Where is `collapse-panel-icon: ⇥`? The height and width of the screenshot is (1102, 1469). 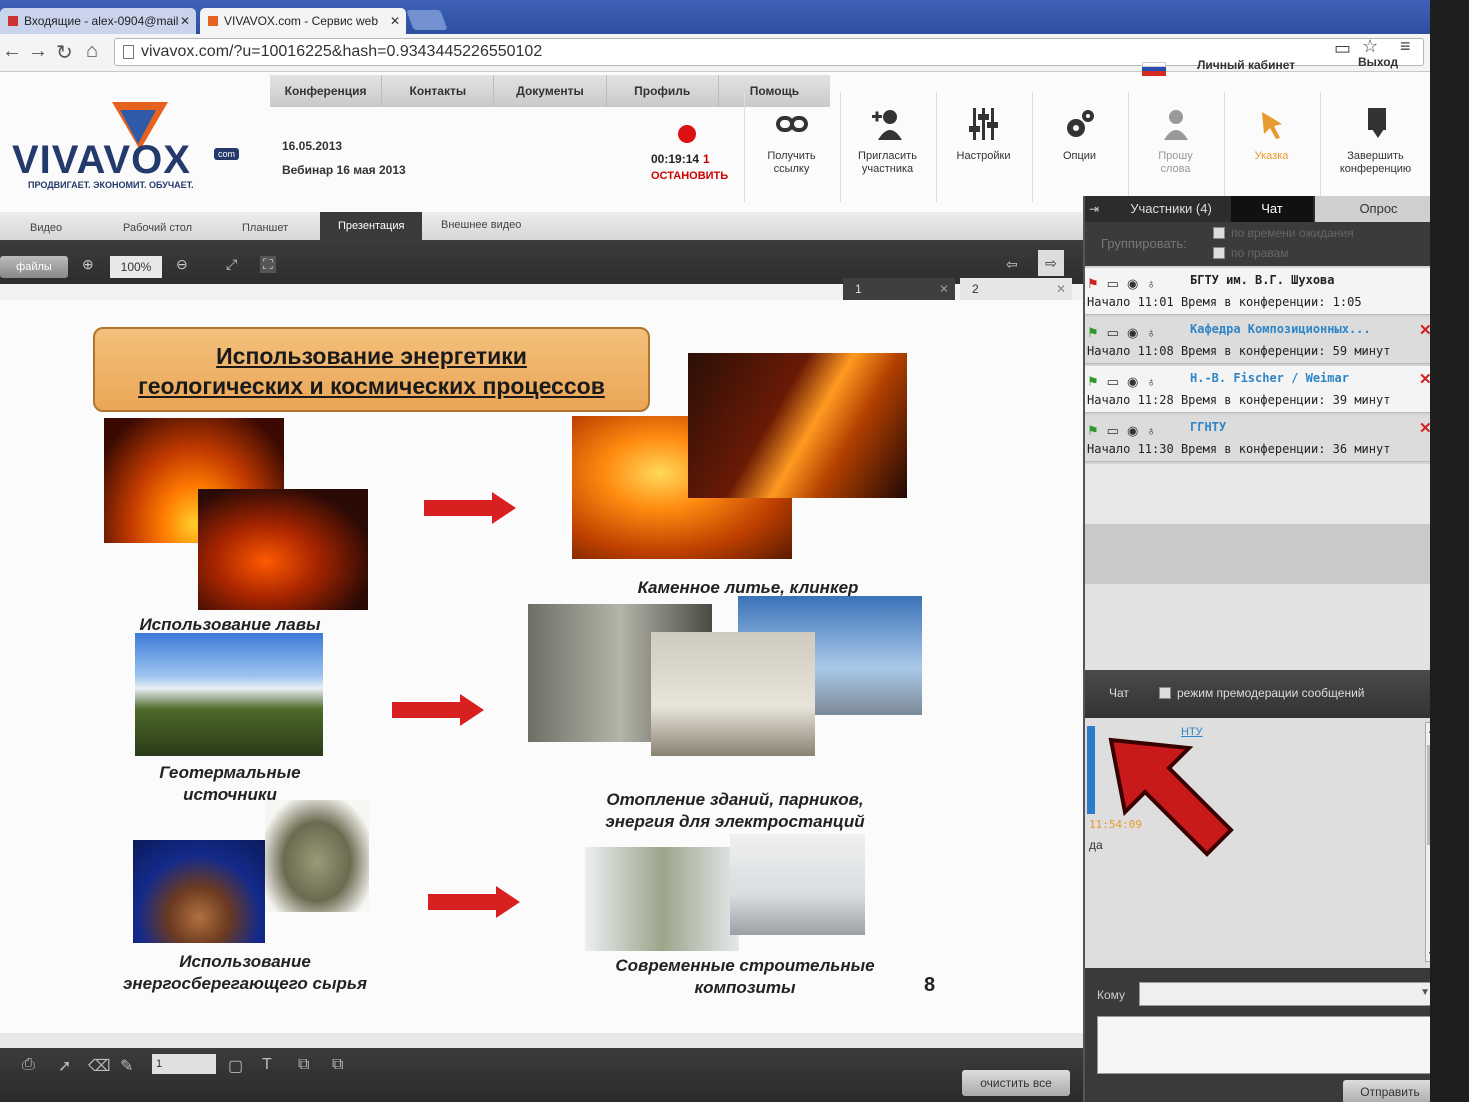 collapse-panel-icon: ⇥ is located at coordinates (1094, 209).